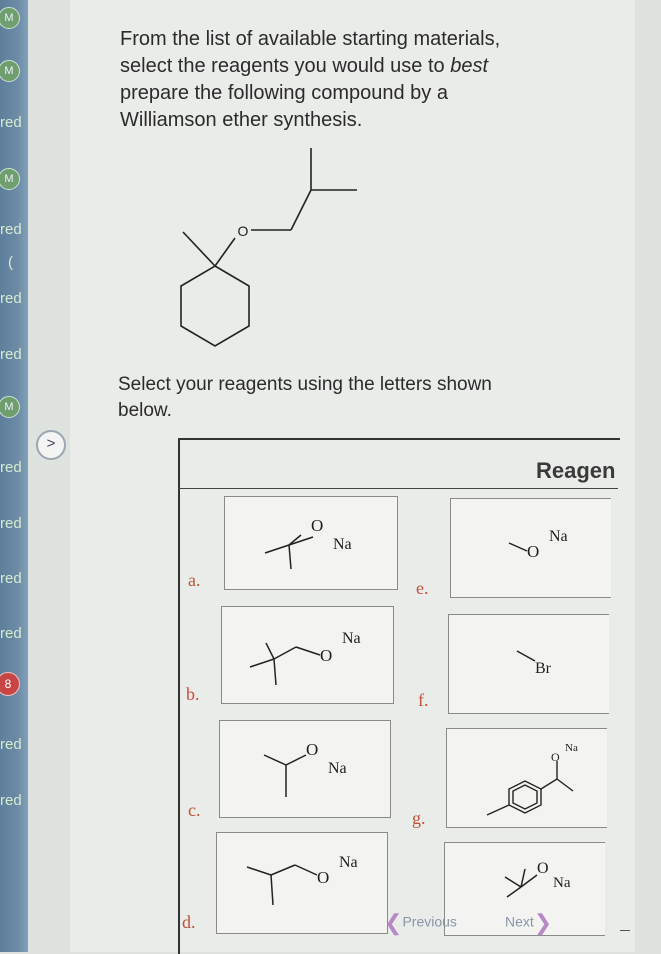  What do you see at coordinates (308, 543) in the screenshot?
I see `reagent-a-structure: O Na` at bounding box center [308, 543].